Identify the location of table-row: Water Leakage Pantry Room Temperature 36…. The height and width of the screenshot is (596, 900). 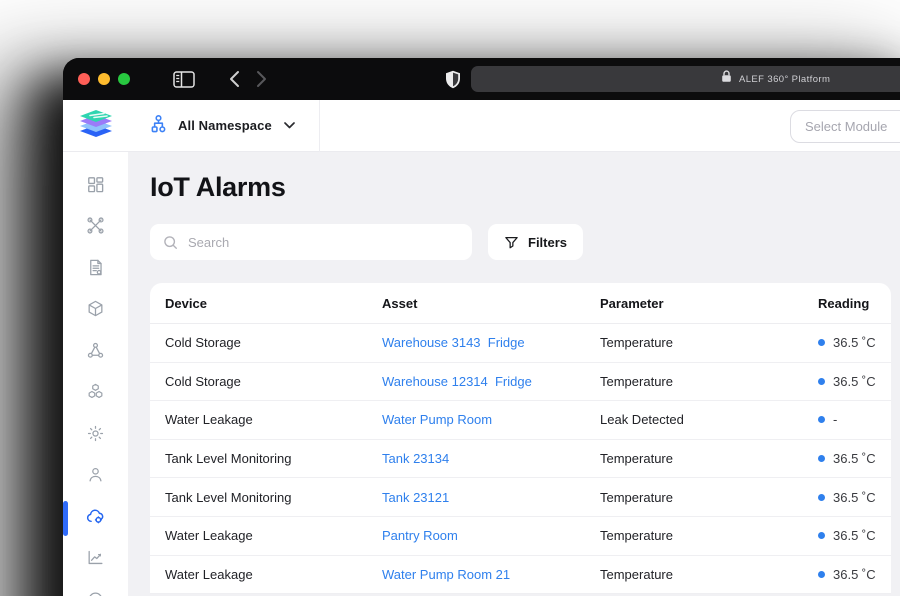
(520, 536).